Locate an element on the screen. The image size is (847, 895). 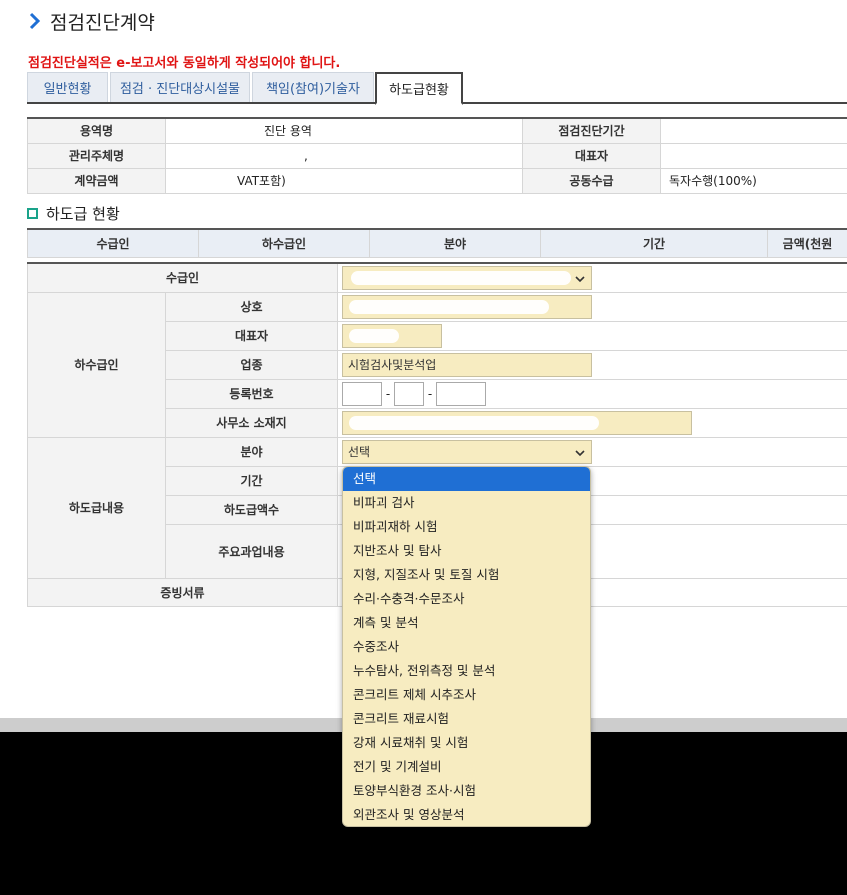
business-type-label: 업종 is located at coordinates (251, 364).